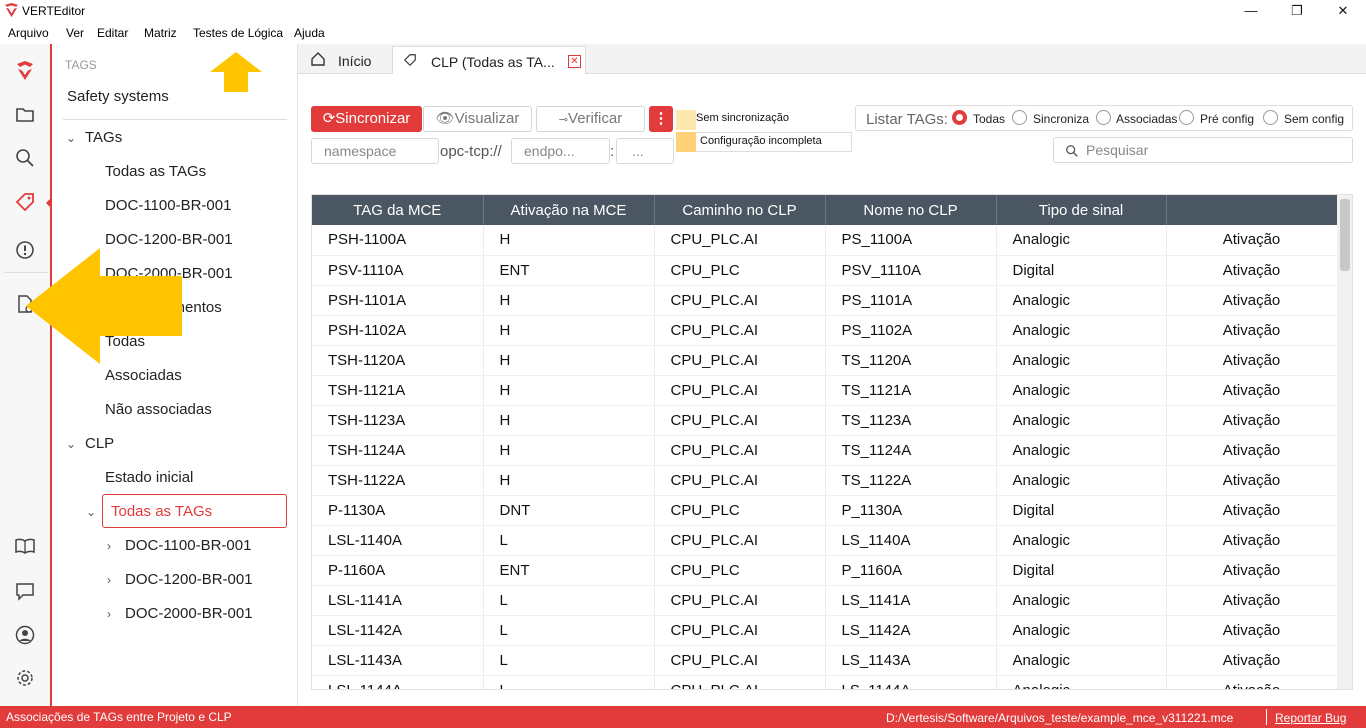 The image size is (1366, 728). Describe the element at coordinates (489, 60) in the screenshot. I see `tab-clp-todas: CLP (Todas as TA... ✕` at that location.